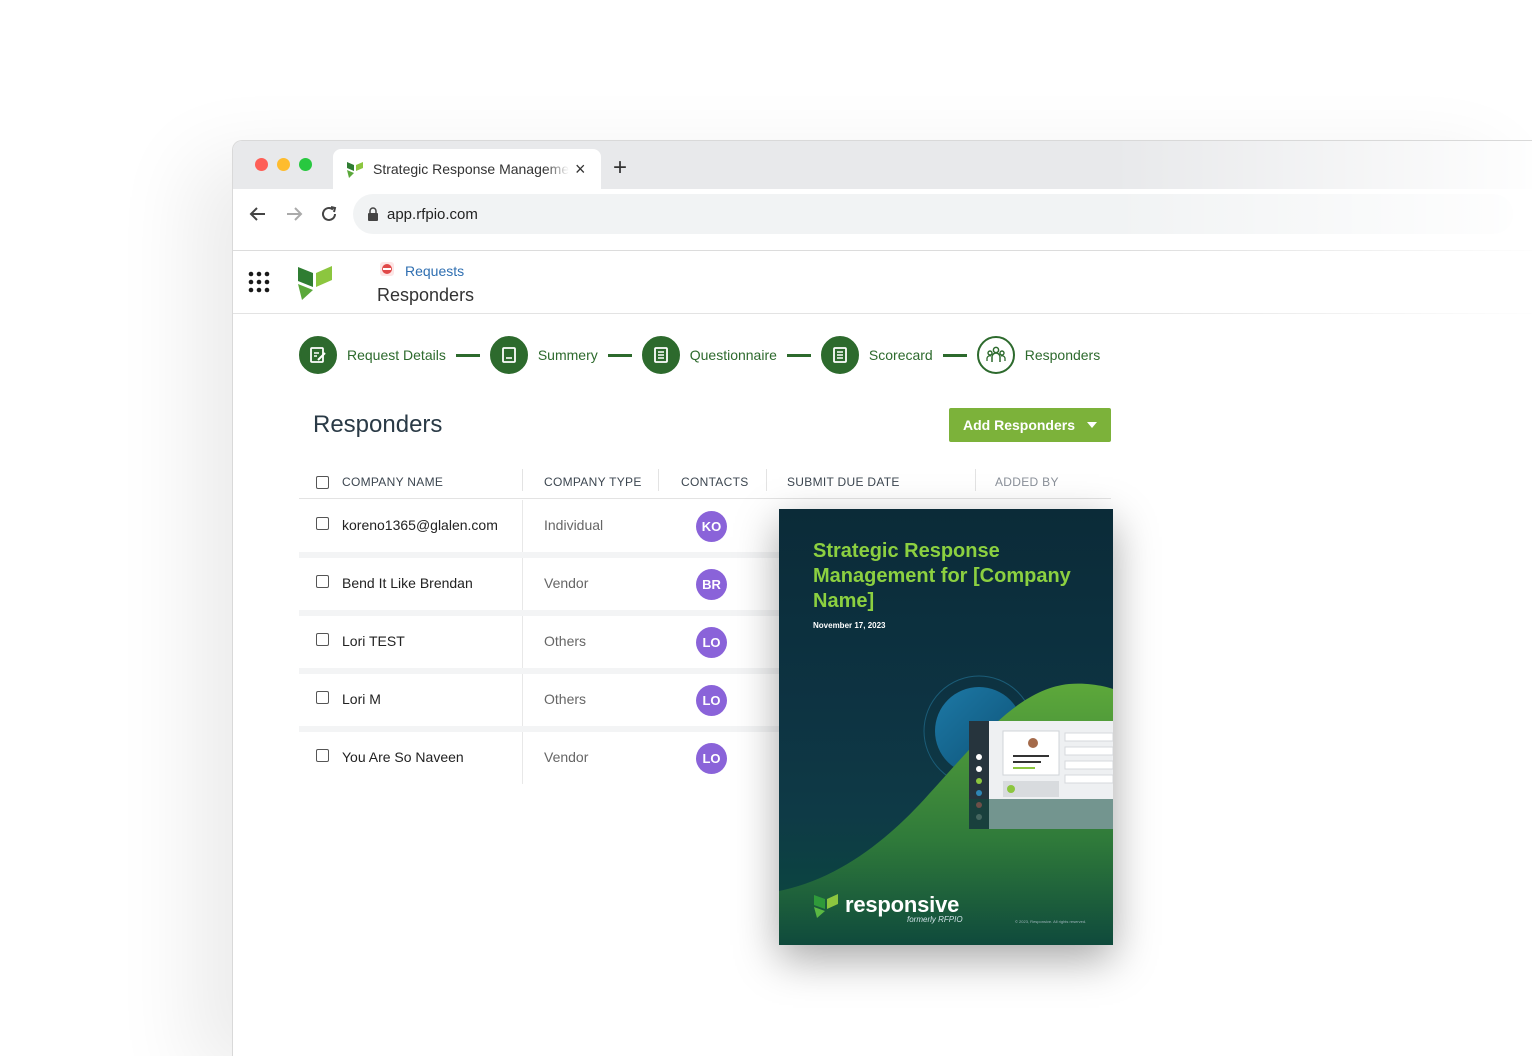 This screenshot has width=1532, height=1056. I want to click on avatar: KO, so click(711, 526).